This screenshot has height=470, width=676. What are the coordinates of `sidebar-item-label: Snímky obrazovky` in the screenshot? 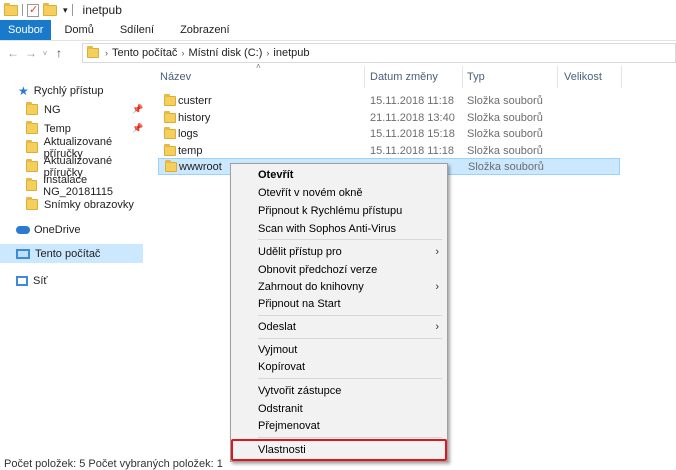 It's located at (89, 204).